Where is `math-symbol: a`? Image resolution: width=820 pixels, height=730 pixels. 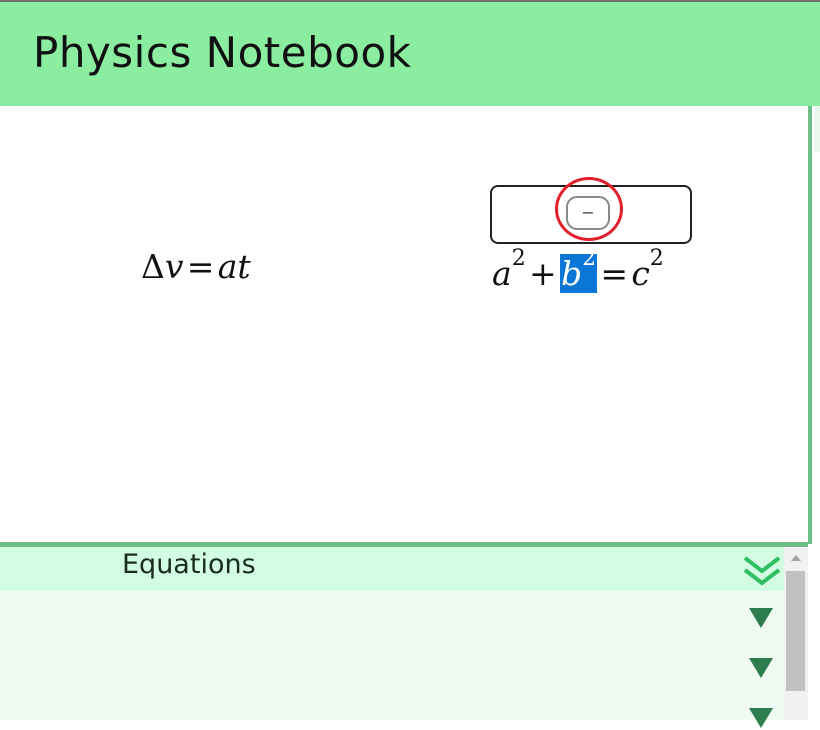 math-symbol: a is located at coordinates (502, 273).